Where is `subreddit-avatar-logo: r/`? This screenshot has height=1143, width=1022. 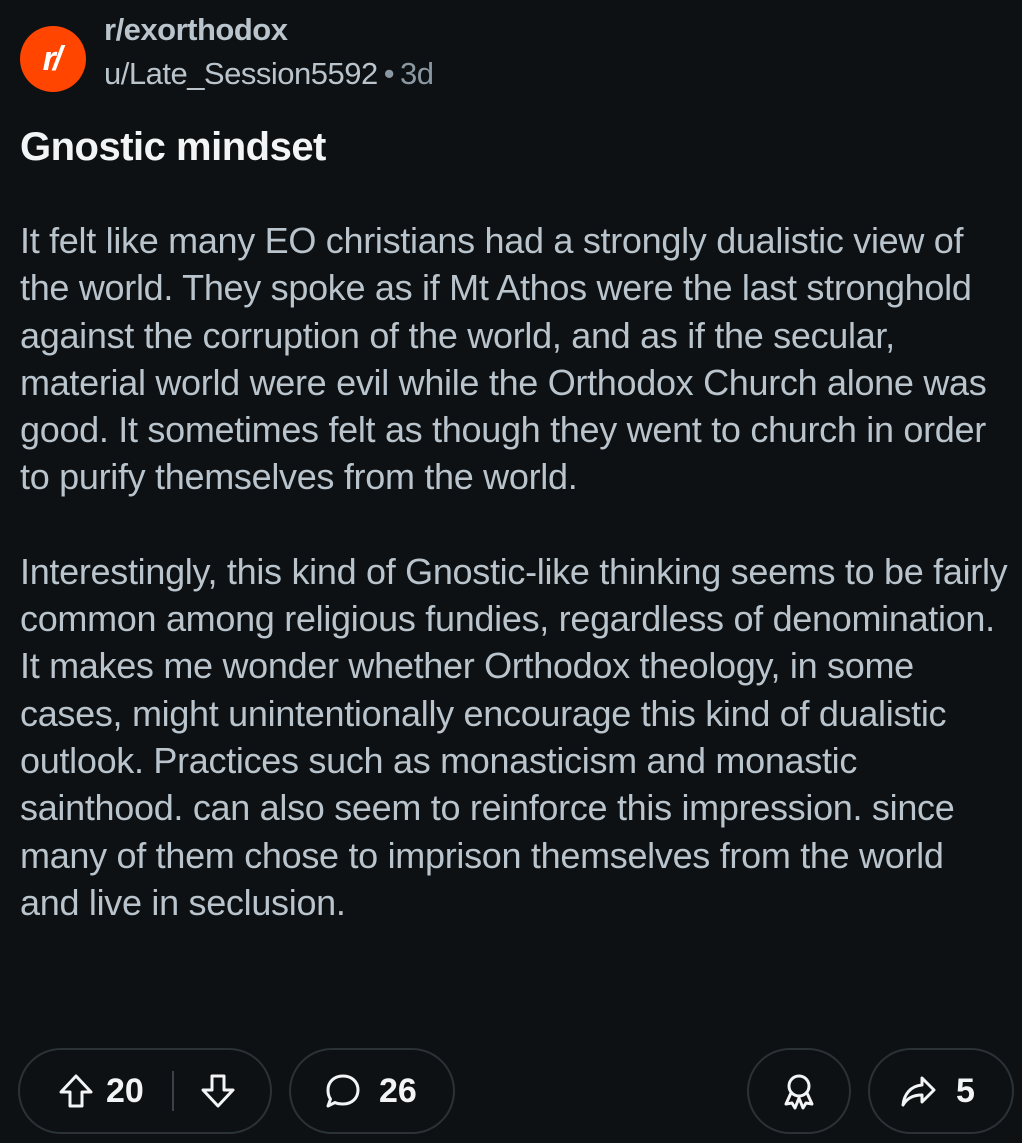
subreddit-avatar-logo: r/ is located at coordinates (52, 58).